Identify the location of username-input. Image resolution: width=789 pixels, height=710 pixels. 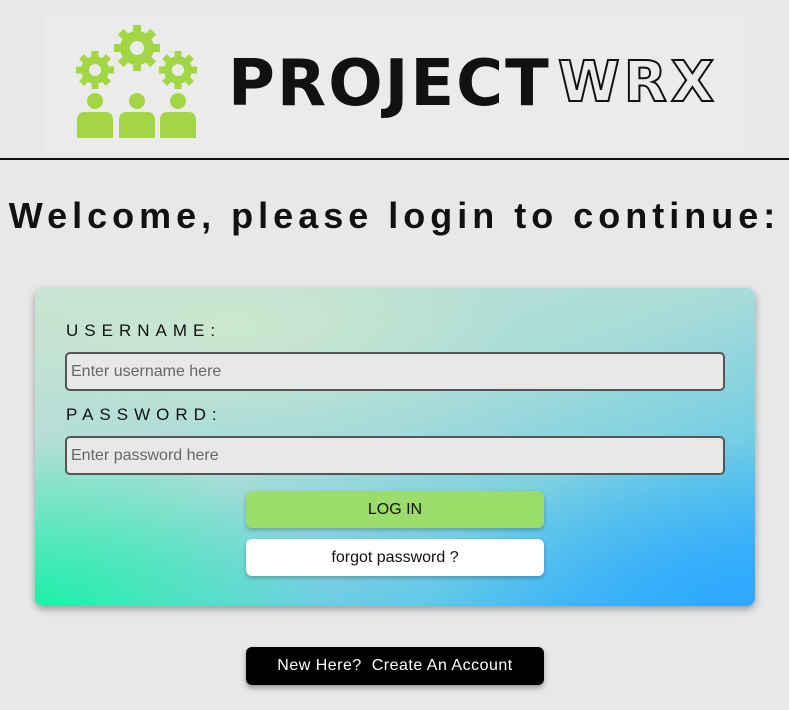
(395, 371).